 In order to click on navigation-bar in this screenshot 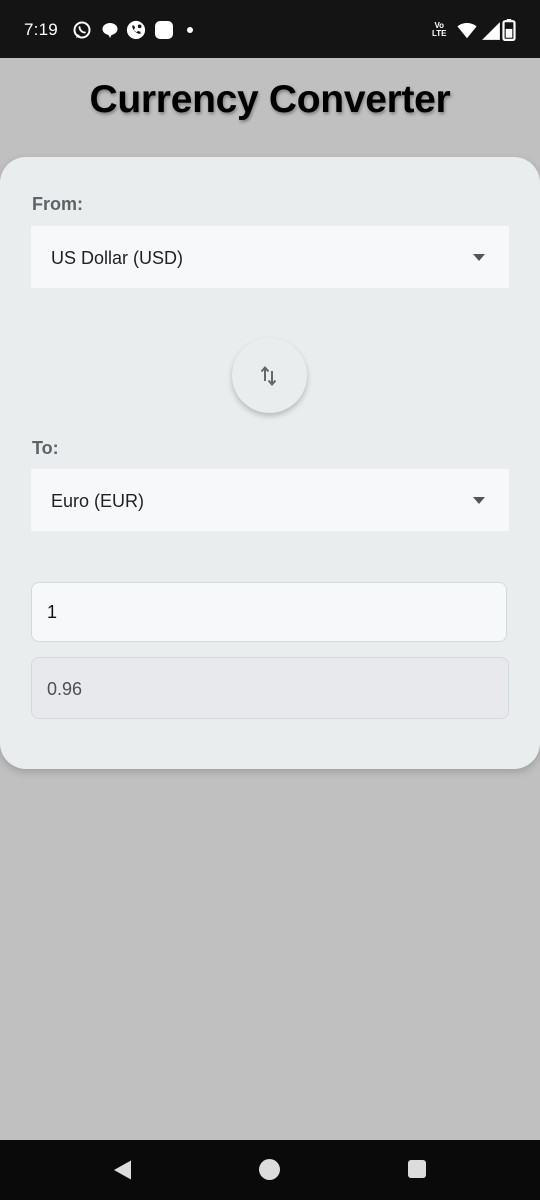, I will do `click(270, 1170)`.